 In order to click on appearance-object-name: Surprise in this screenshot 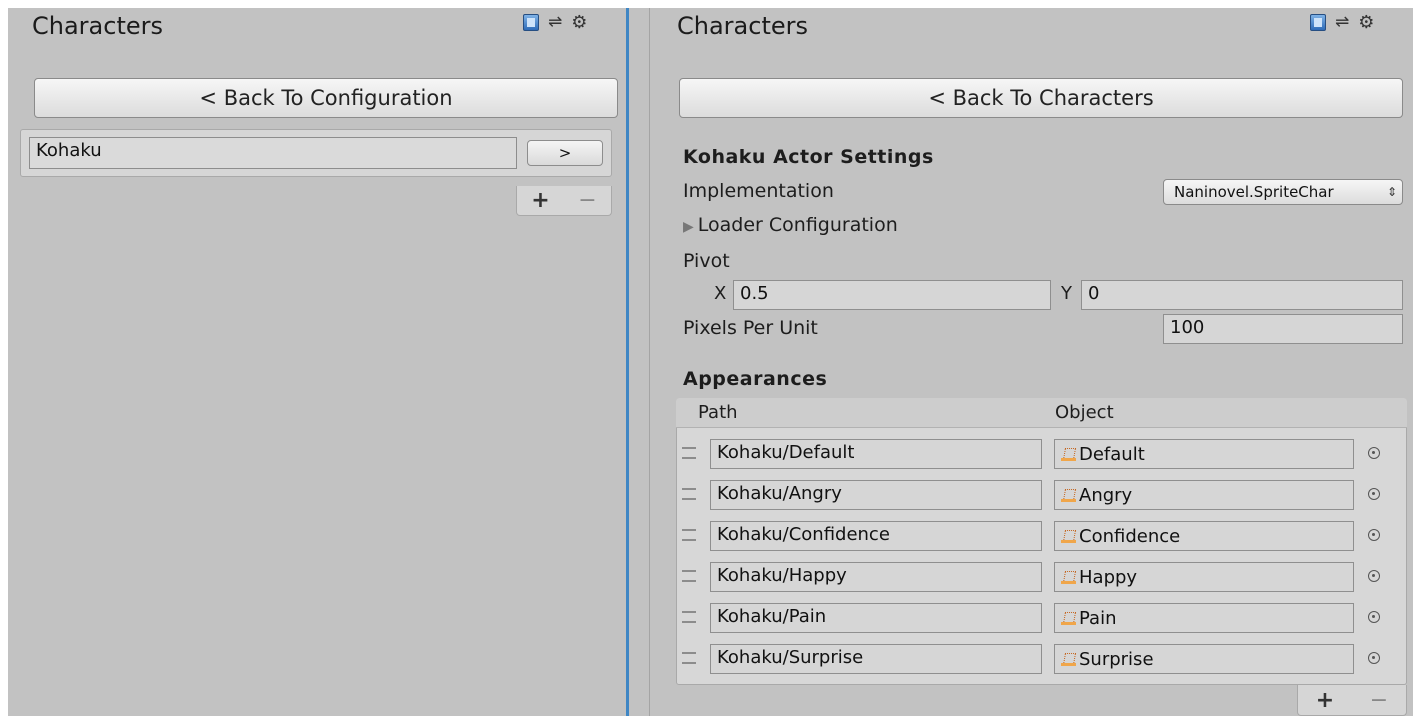, I will do `click(1116, 659)`.